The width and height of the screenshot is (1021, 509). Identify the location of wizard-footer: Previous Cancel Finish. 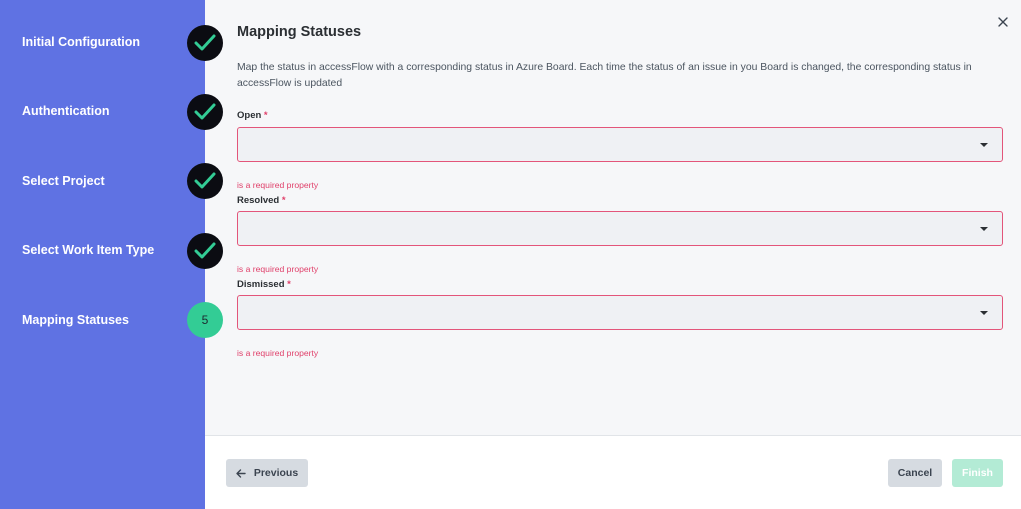
(613, 472).